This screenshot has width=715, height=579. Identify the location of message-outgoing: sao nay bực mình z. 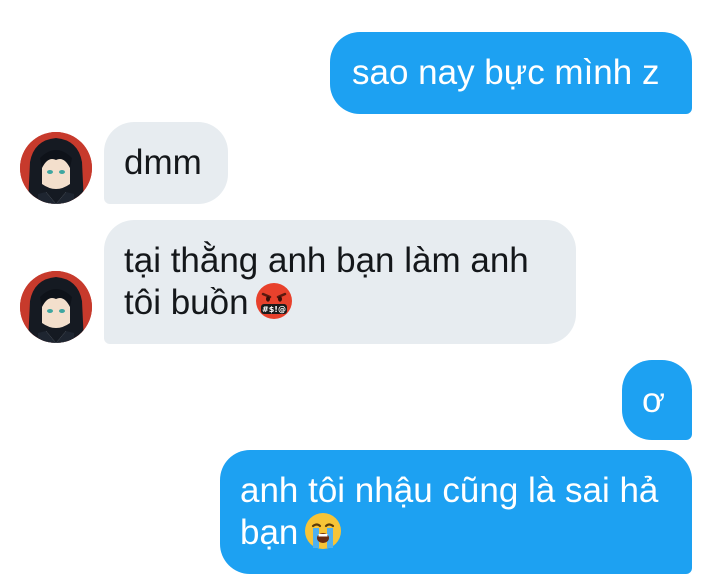
(511, 73).